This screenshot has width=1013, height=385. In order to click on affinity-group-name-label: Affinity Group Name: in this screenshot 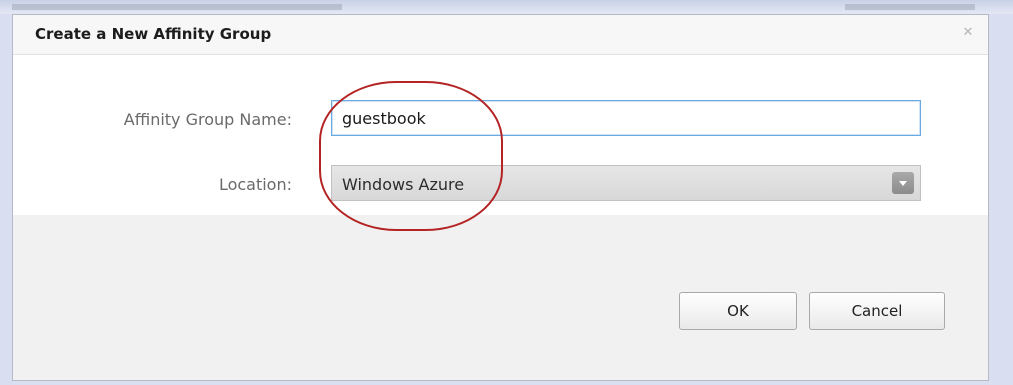, I will do `click(207, 119)`.